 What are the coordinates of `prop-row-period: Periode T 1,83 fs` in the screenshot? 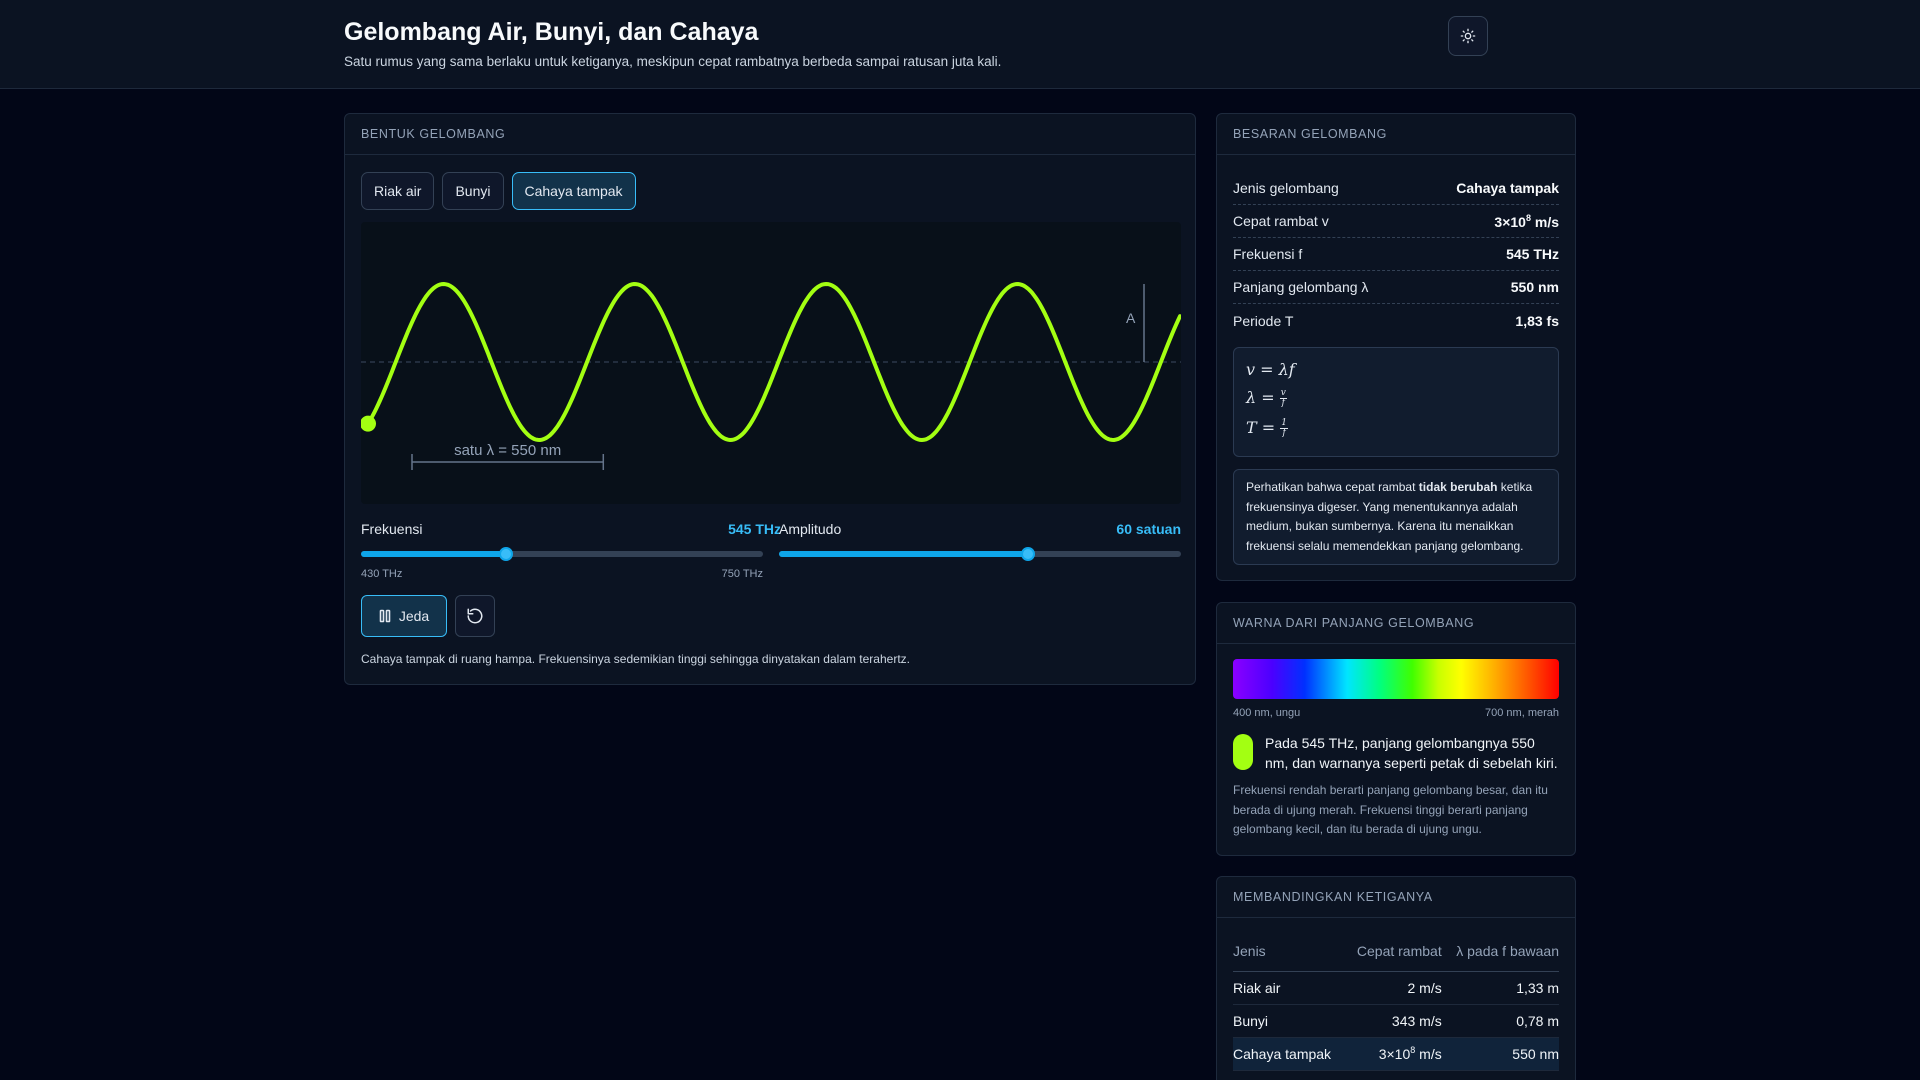 It's located at (1396, 320).